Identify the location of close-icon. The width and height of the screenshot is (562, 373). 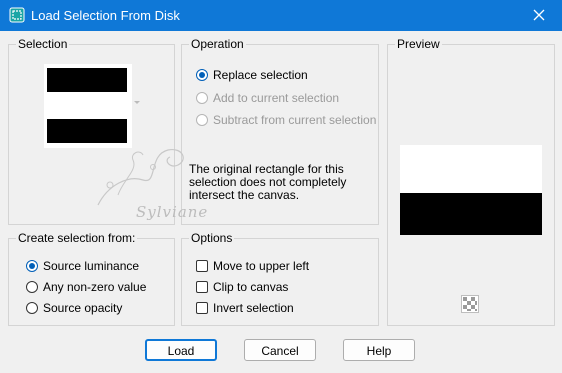
(539, 15).